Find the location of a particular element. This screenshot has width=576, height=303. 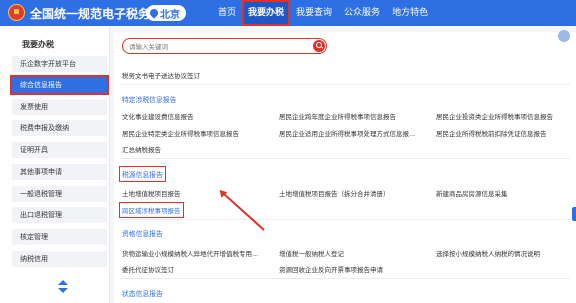

nav-home: 首页 is located at coordinates (227, 13).